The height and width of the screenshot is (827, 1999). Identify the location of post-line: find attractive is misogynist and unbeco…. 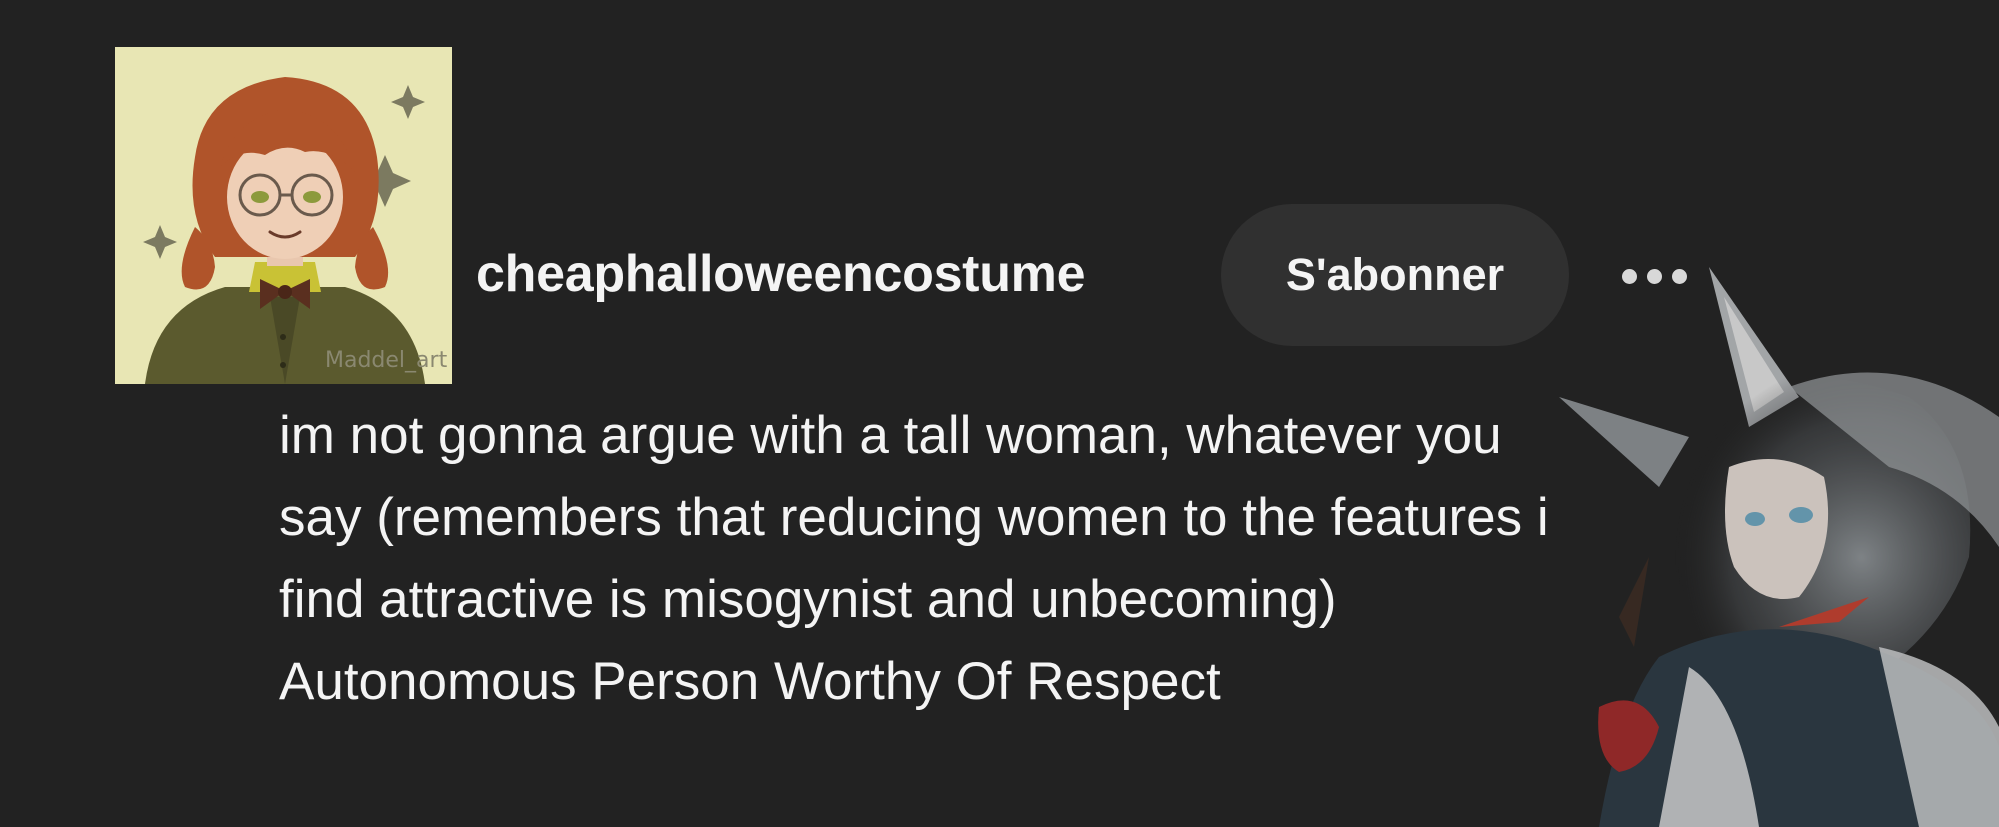
(808, 599).